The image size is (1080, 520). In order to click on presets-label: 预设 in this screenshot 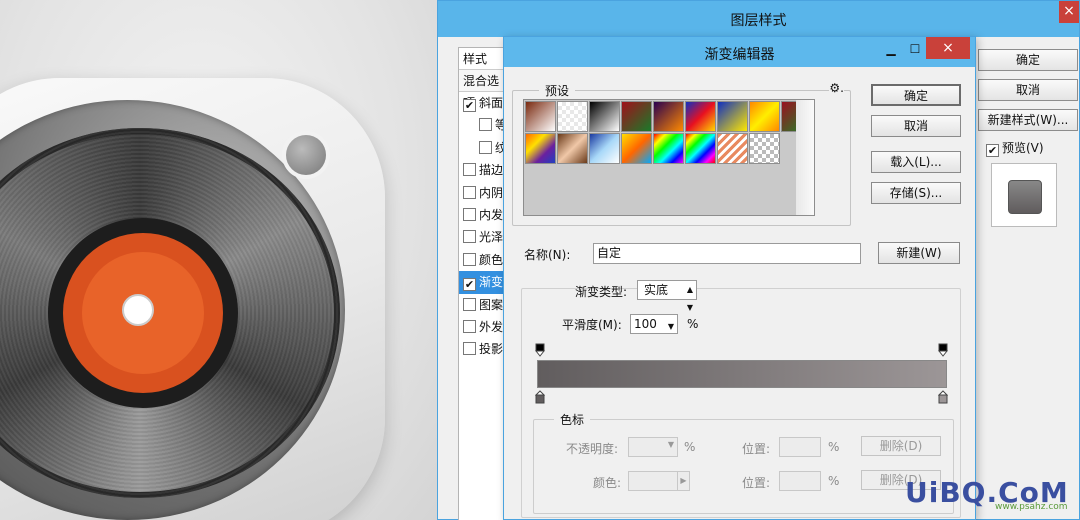, I will do `click(557, 90)`.